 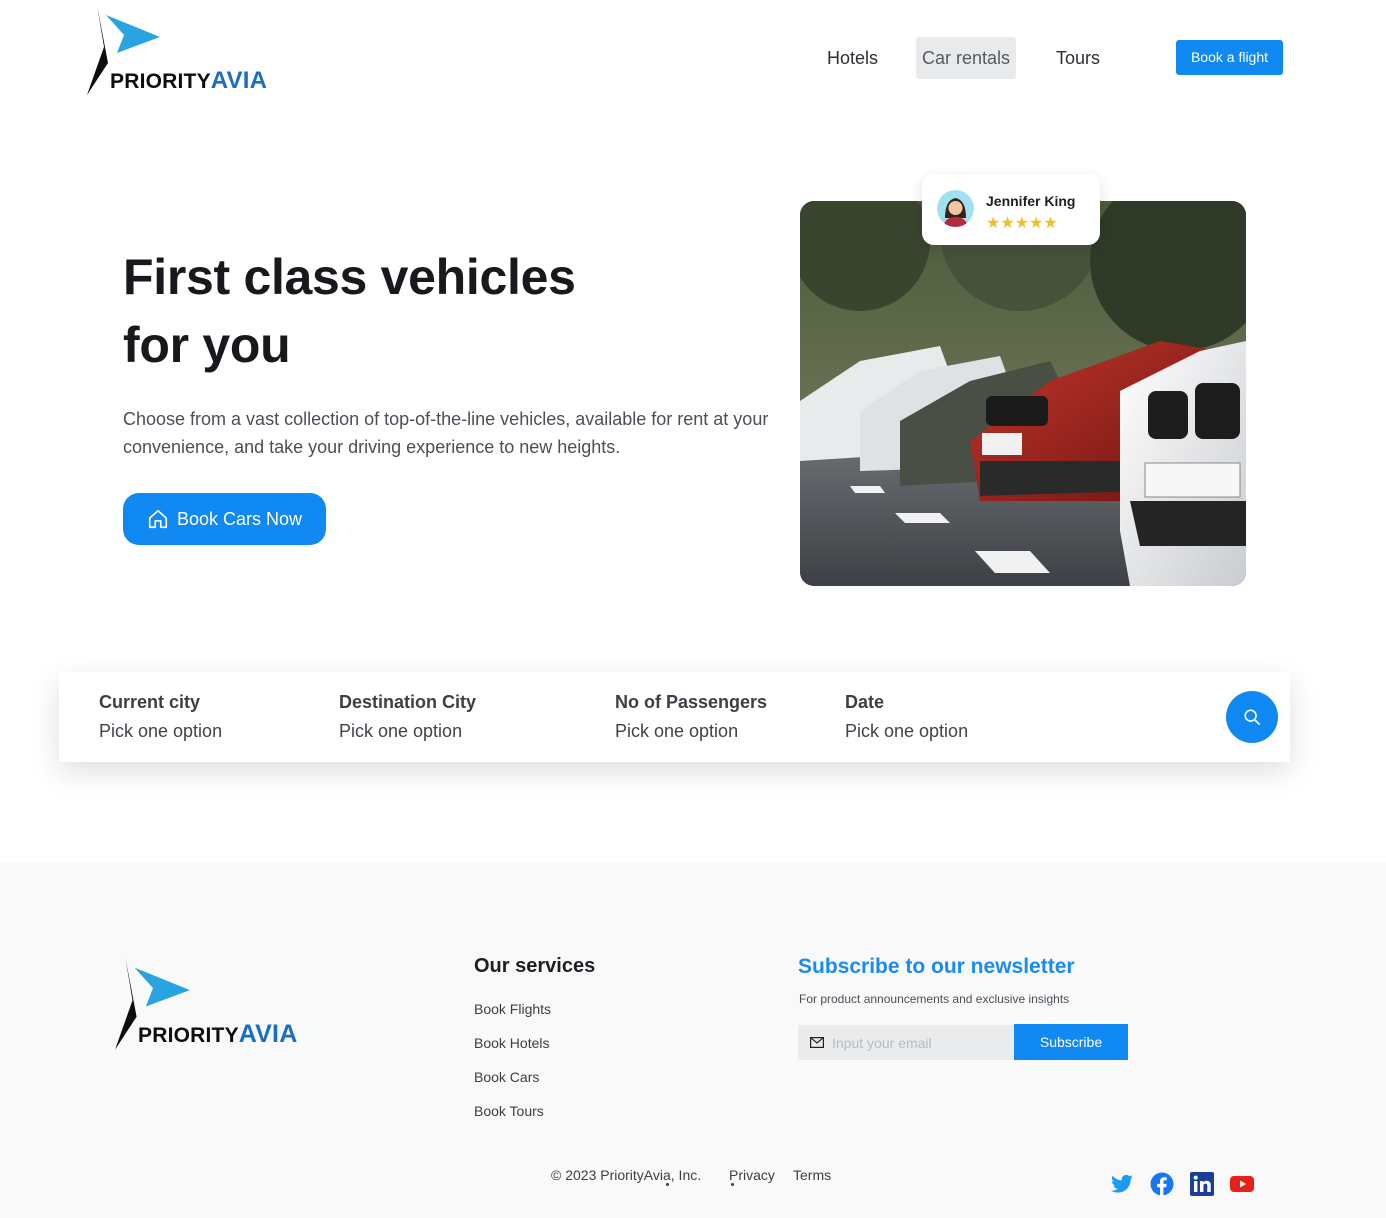 I want to click on destination-city-select: Pick one option, so click(x=407, y=731).